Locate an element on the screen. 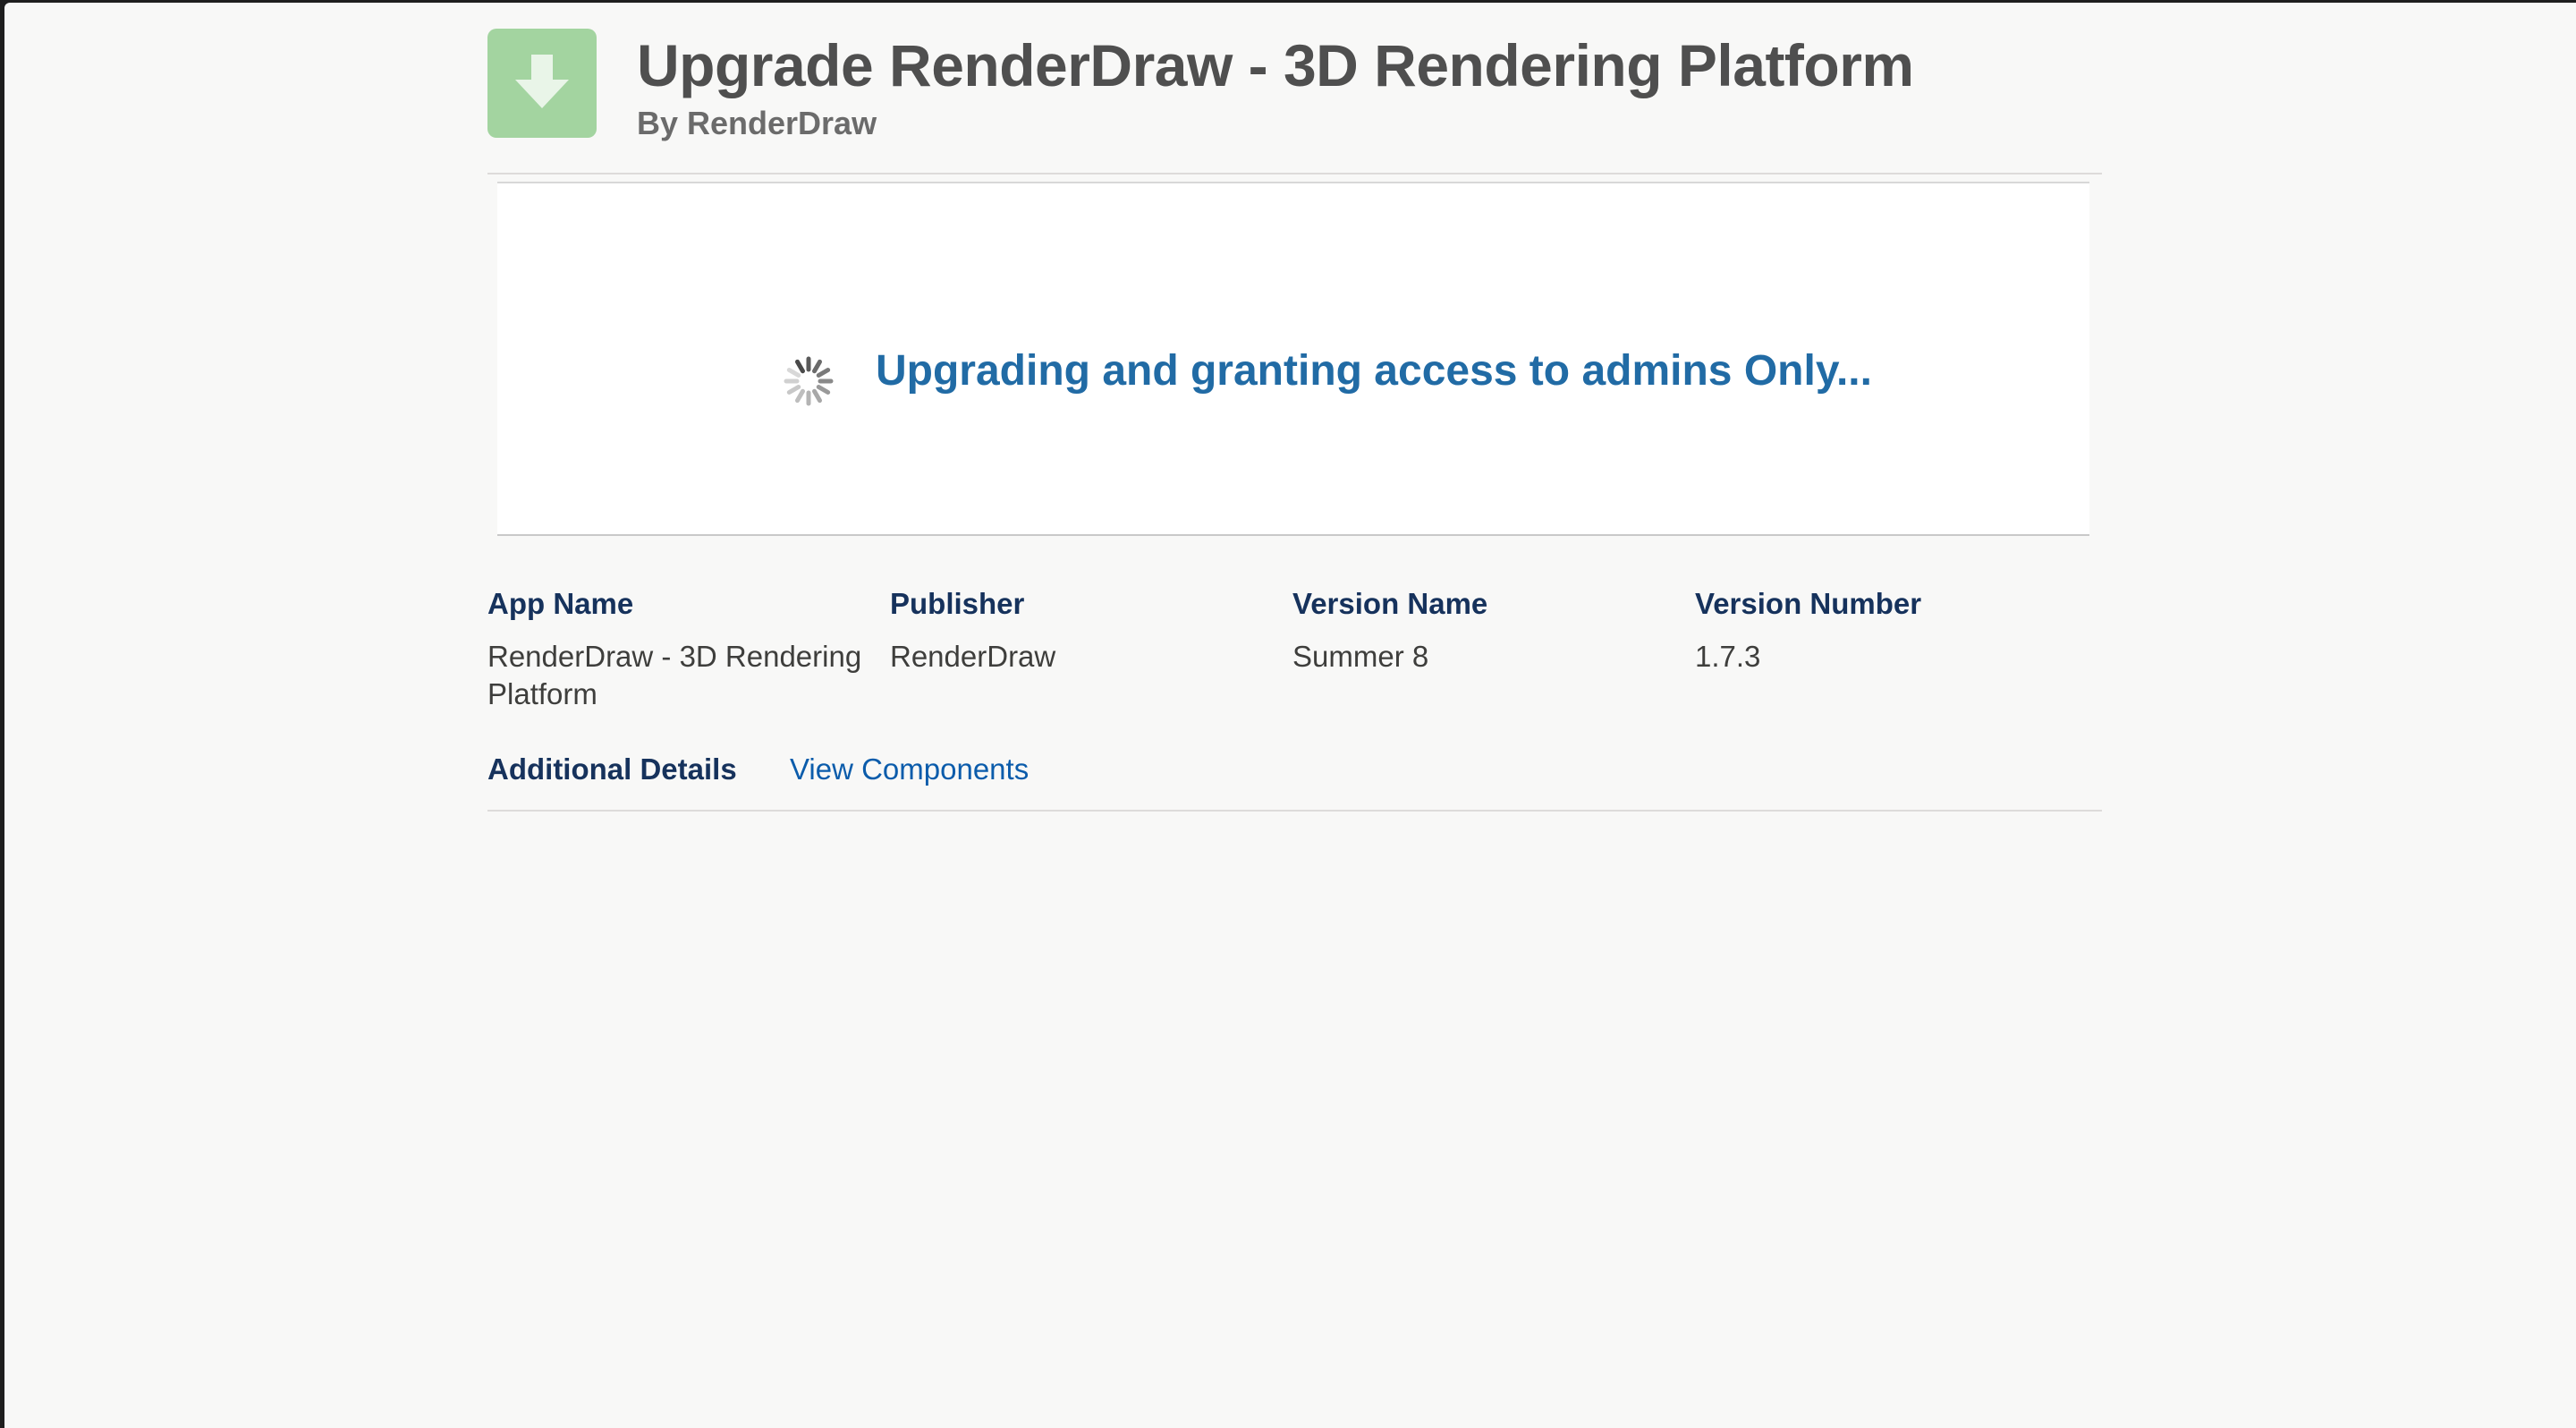 The image size is (2576, 1428). additional-details-label: Additional Details is located at coordinates (612, 769).